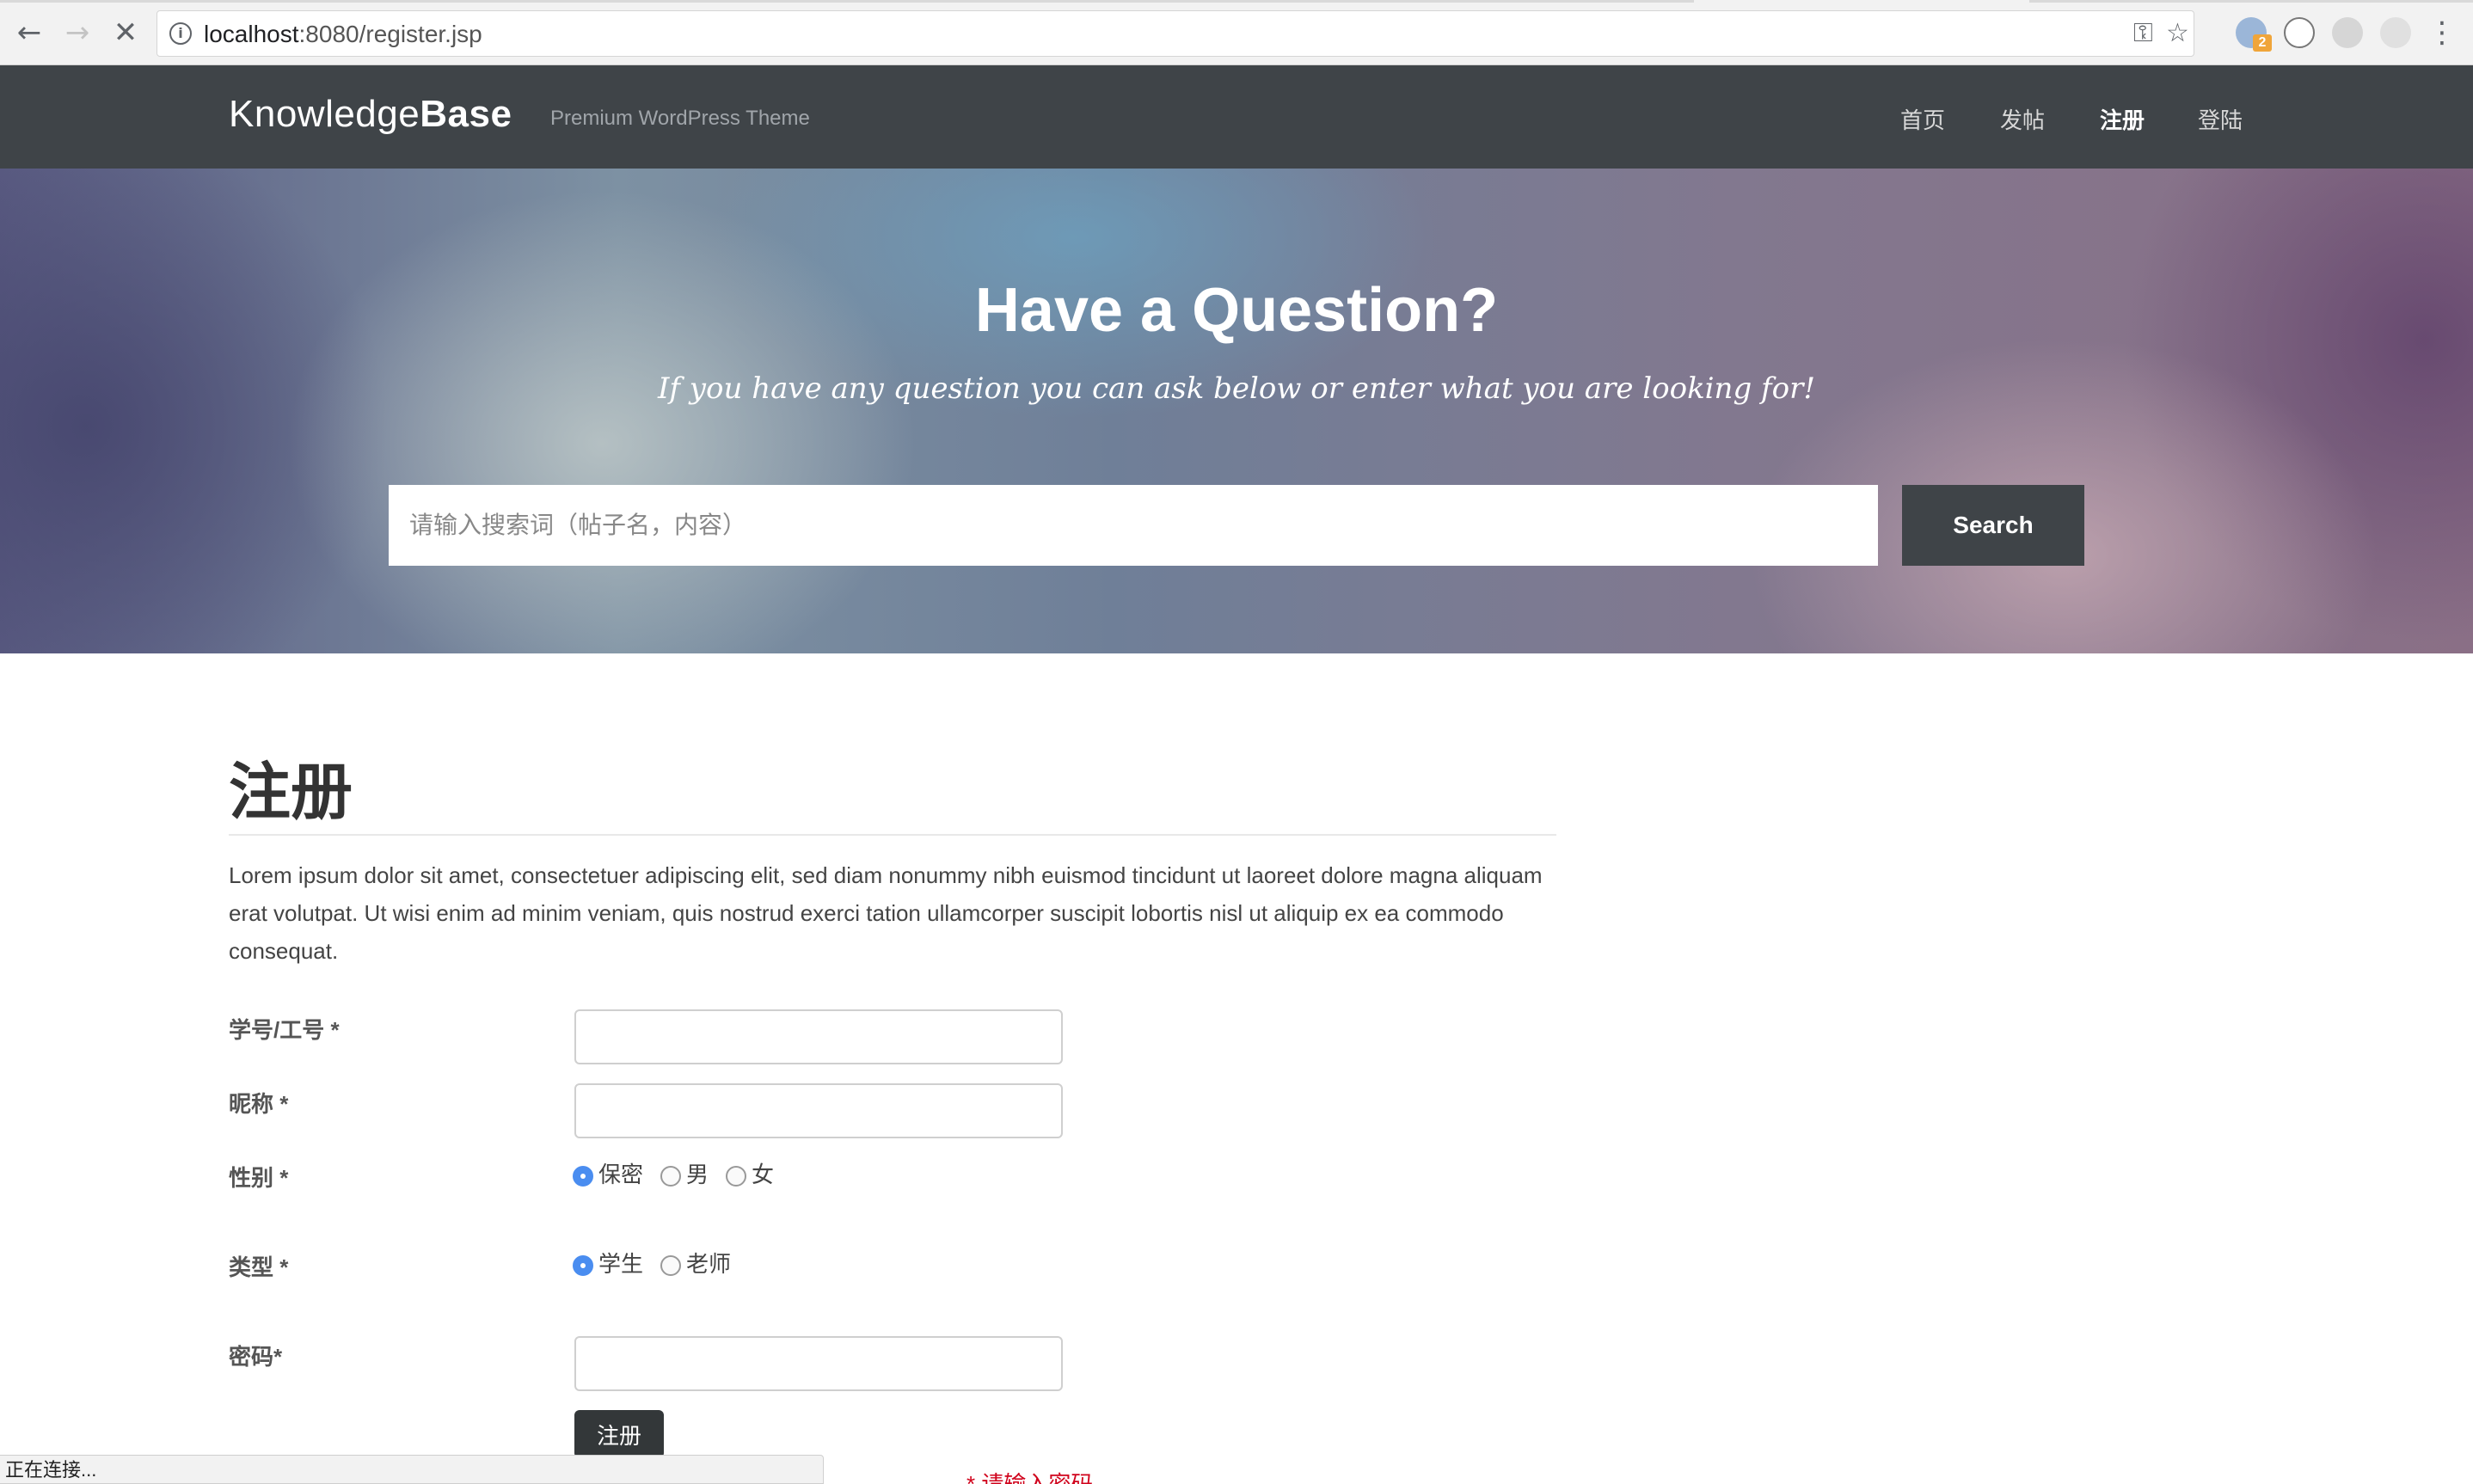 This screenshot has height=1484, width=2473. Describe the element at coordinates (2395, 32) in the screenshot. I see `extension-bird-icon` at that location.